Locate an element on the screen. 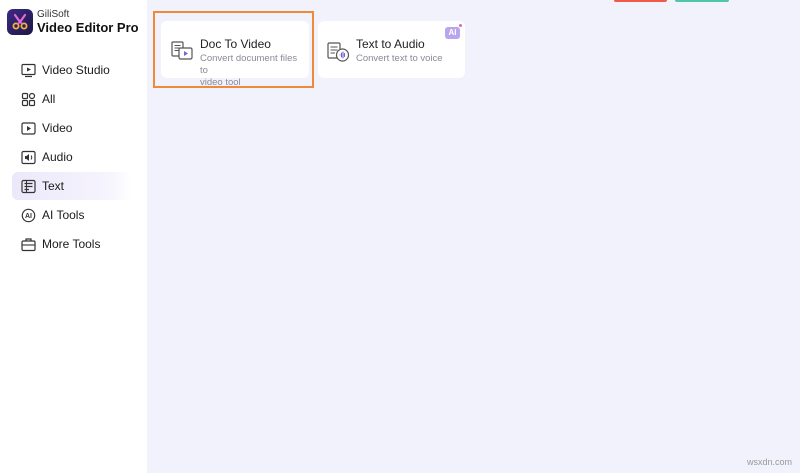 This screenshot has width=800, height=473. brand-name: GiliSoft is located at coordinates (53, 14).